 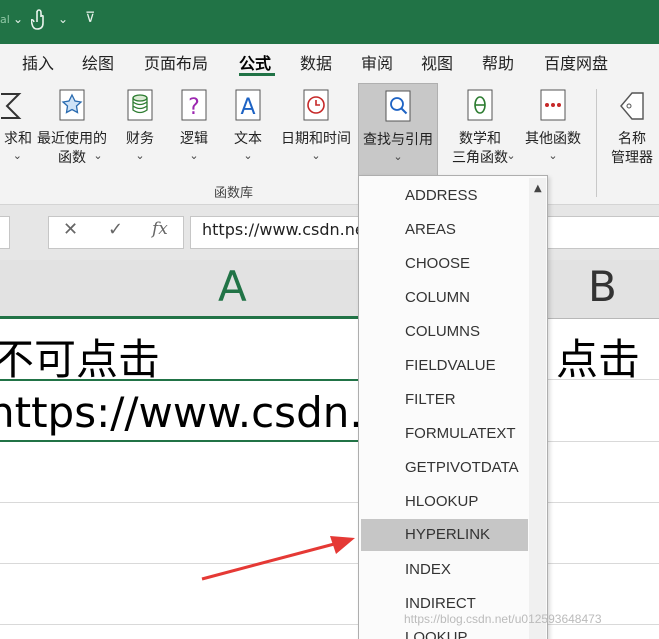 I want to click on name-box, so click(x=5, y=232).